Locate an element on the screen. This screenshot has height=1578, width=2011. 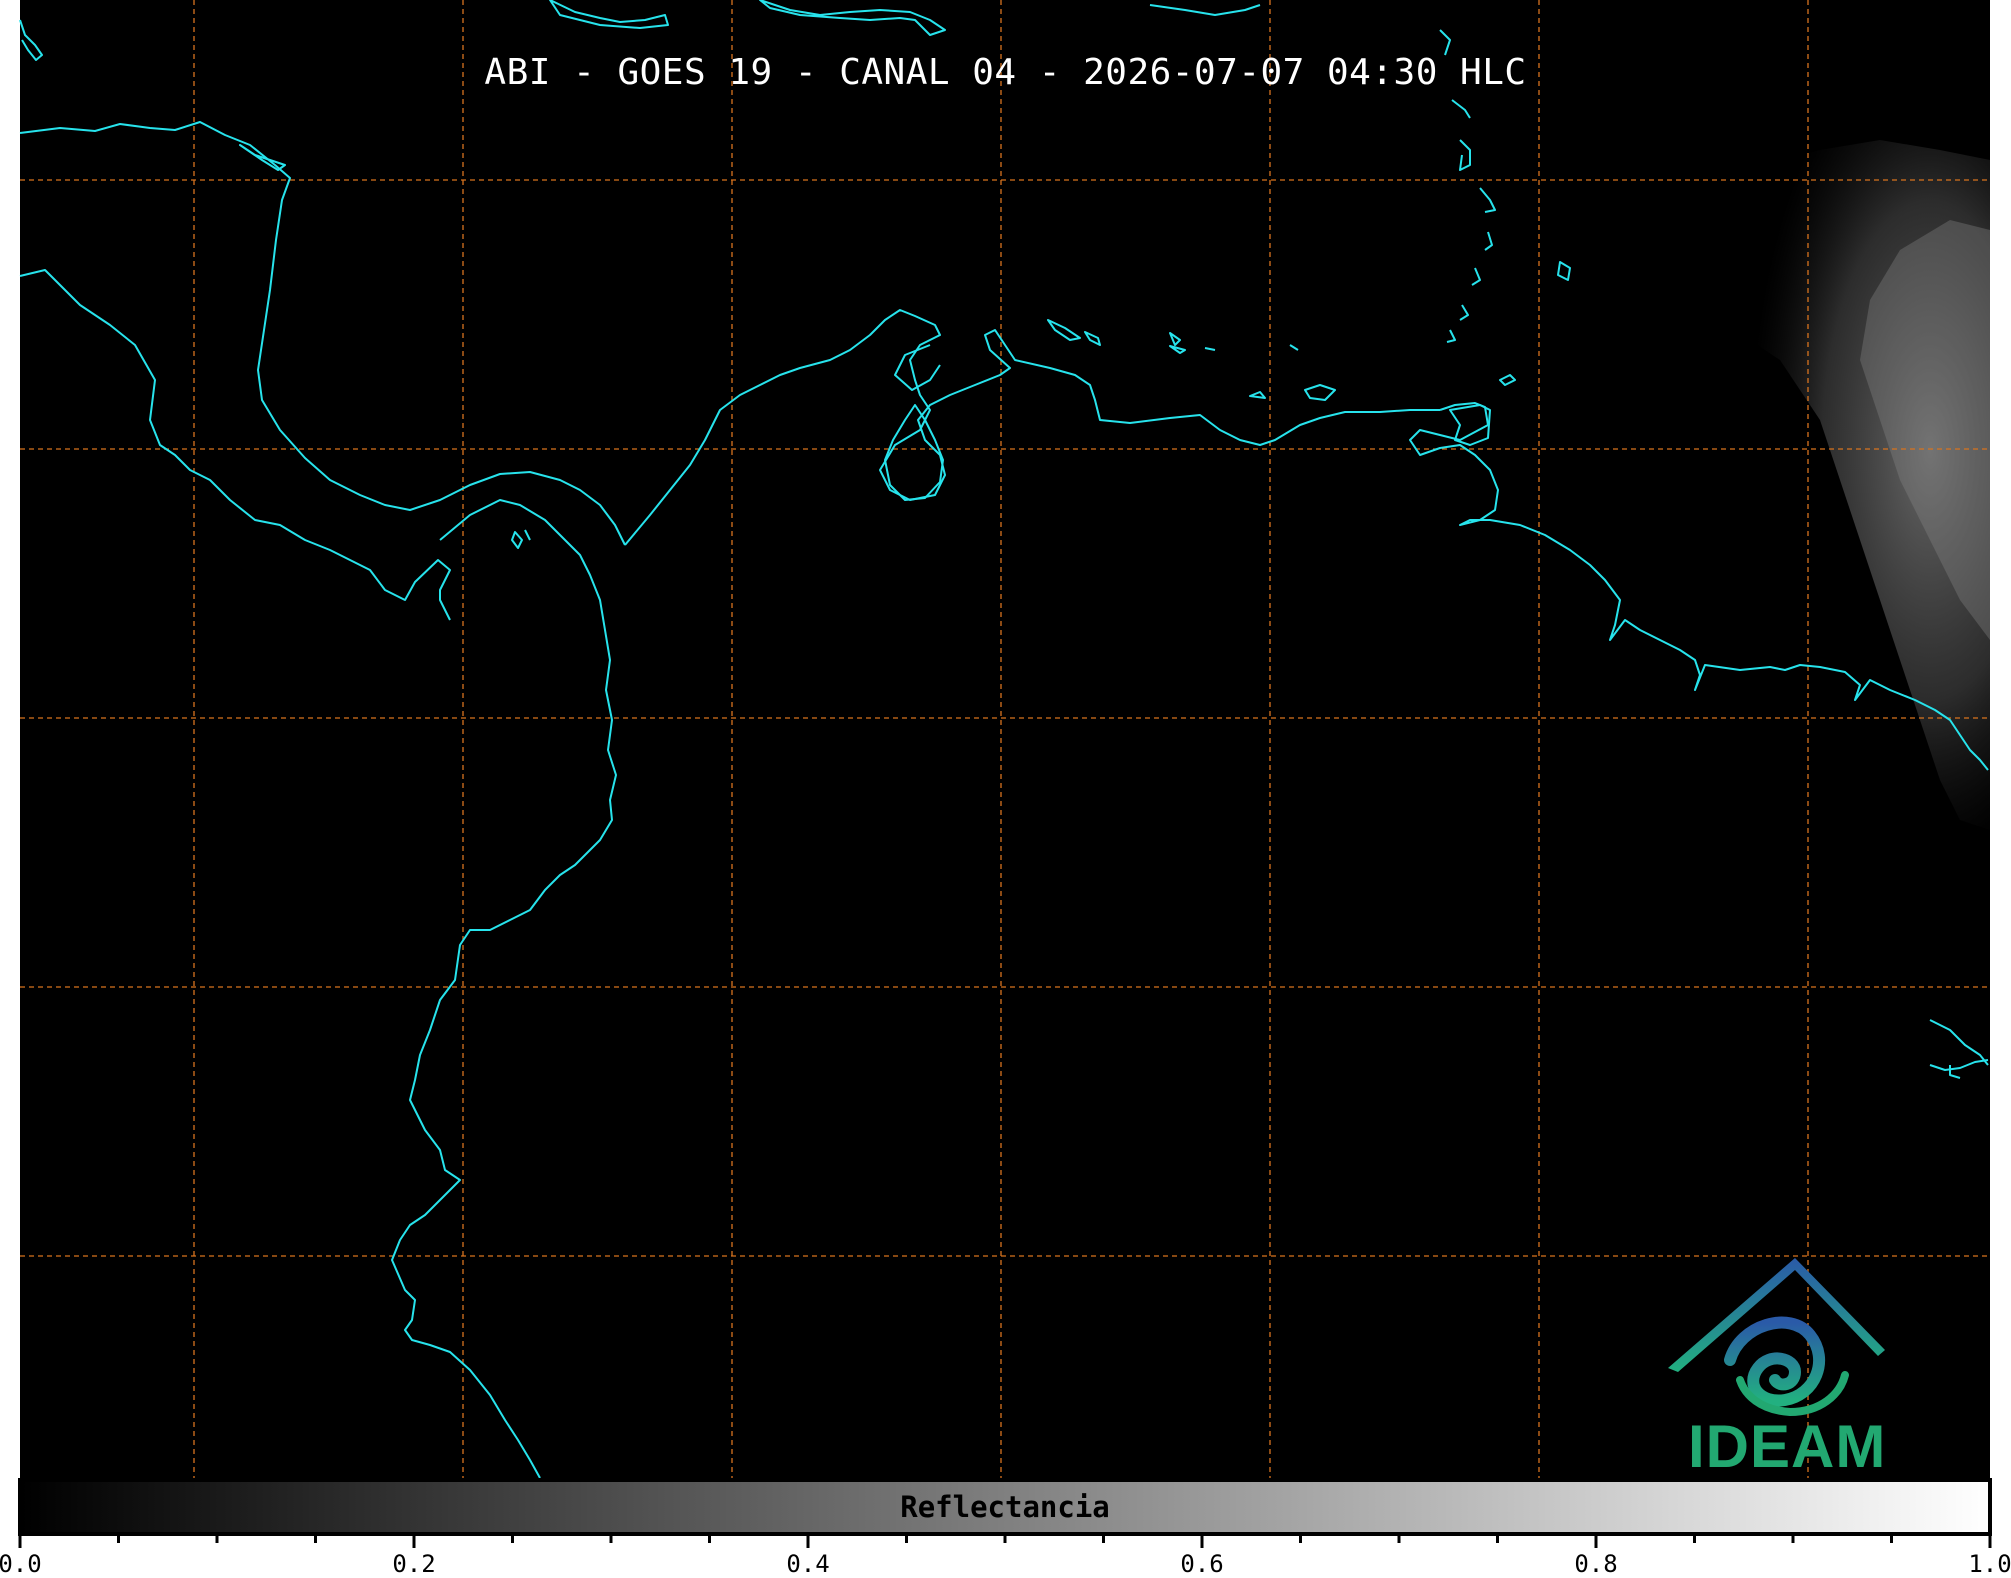
ideam-logo-text: IDEAM is located at coordinates (1787, 1446).